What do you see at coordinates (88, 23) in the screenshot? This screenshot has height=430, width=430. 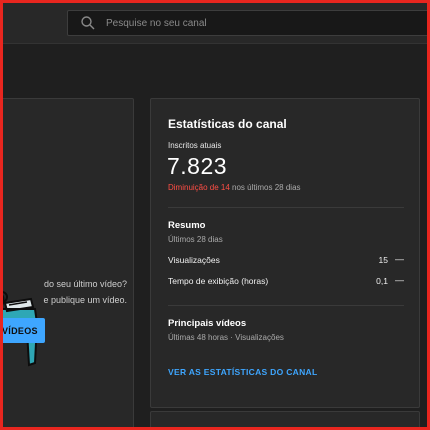 I see `search-icon` at bounding box center [88, 23].